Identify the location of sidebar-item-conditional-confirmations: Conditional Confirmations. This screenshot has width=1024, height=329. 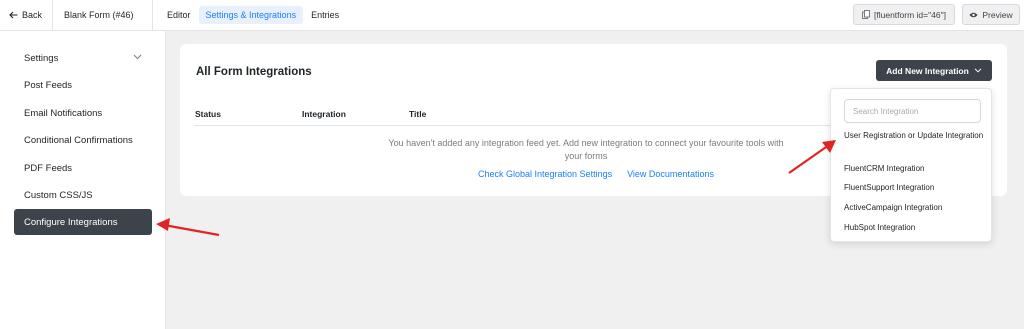
(83, 140).